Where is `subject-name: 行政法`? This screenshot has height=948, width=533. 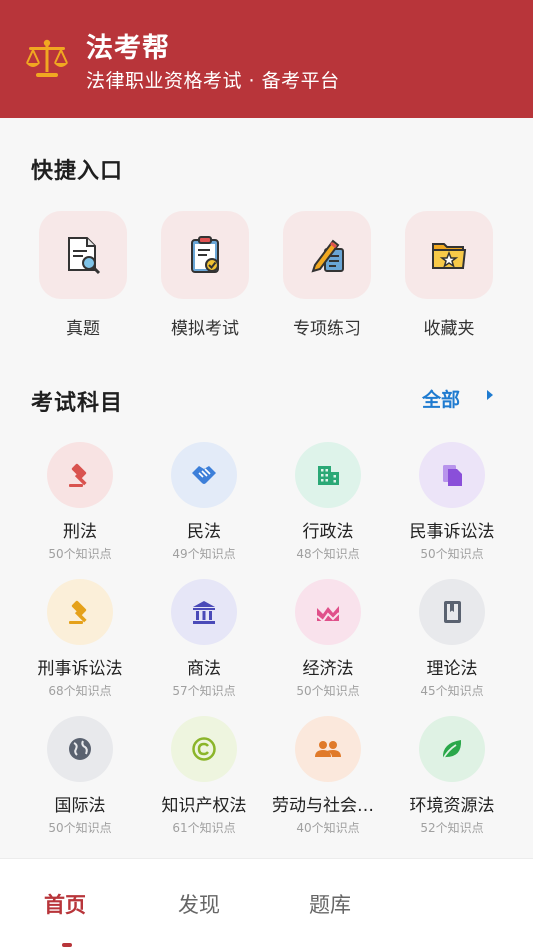
subject-name: 行政法 is located at coordinates (328, 532).